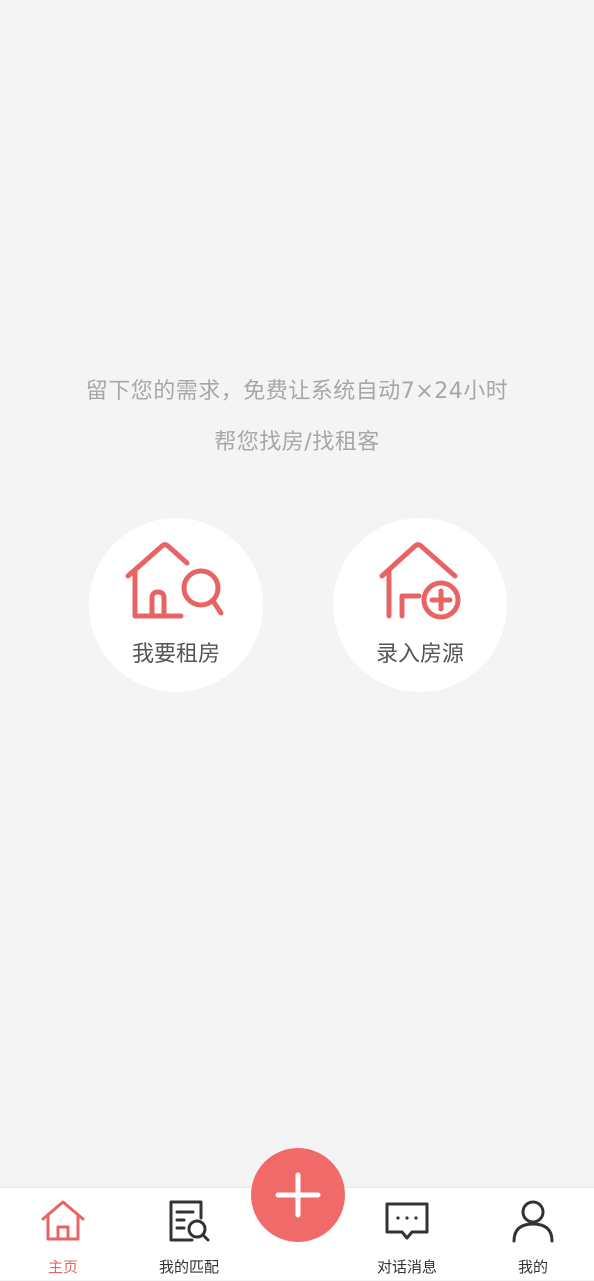  I want to click on add-listing-button: 录入房源, so click(420, 605).